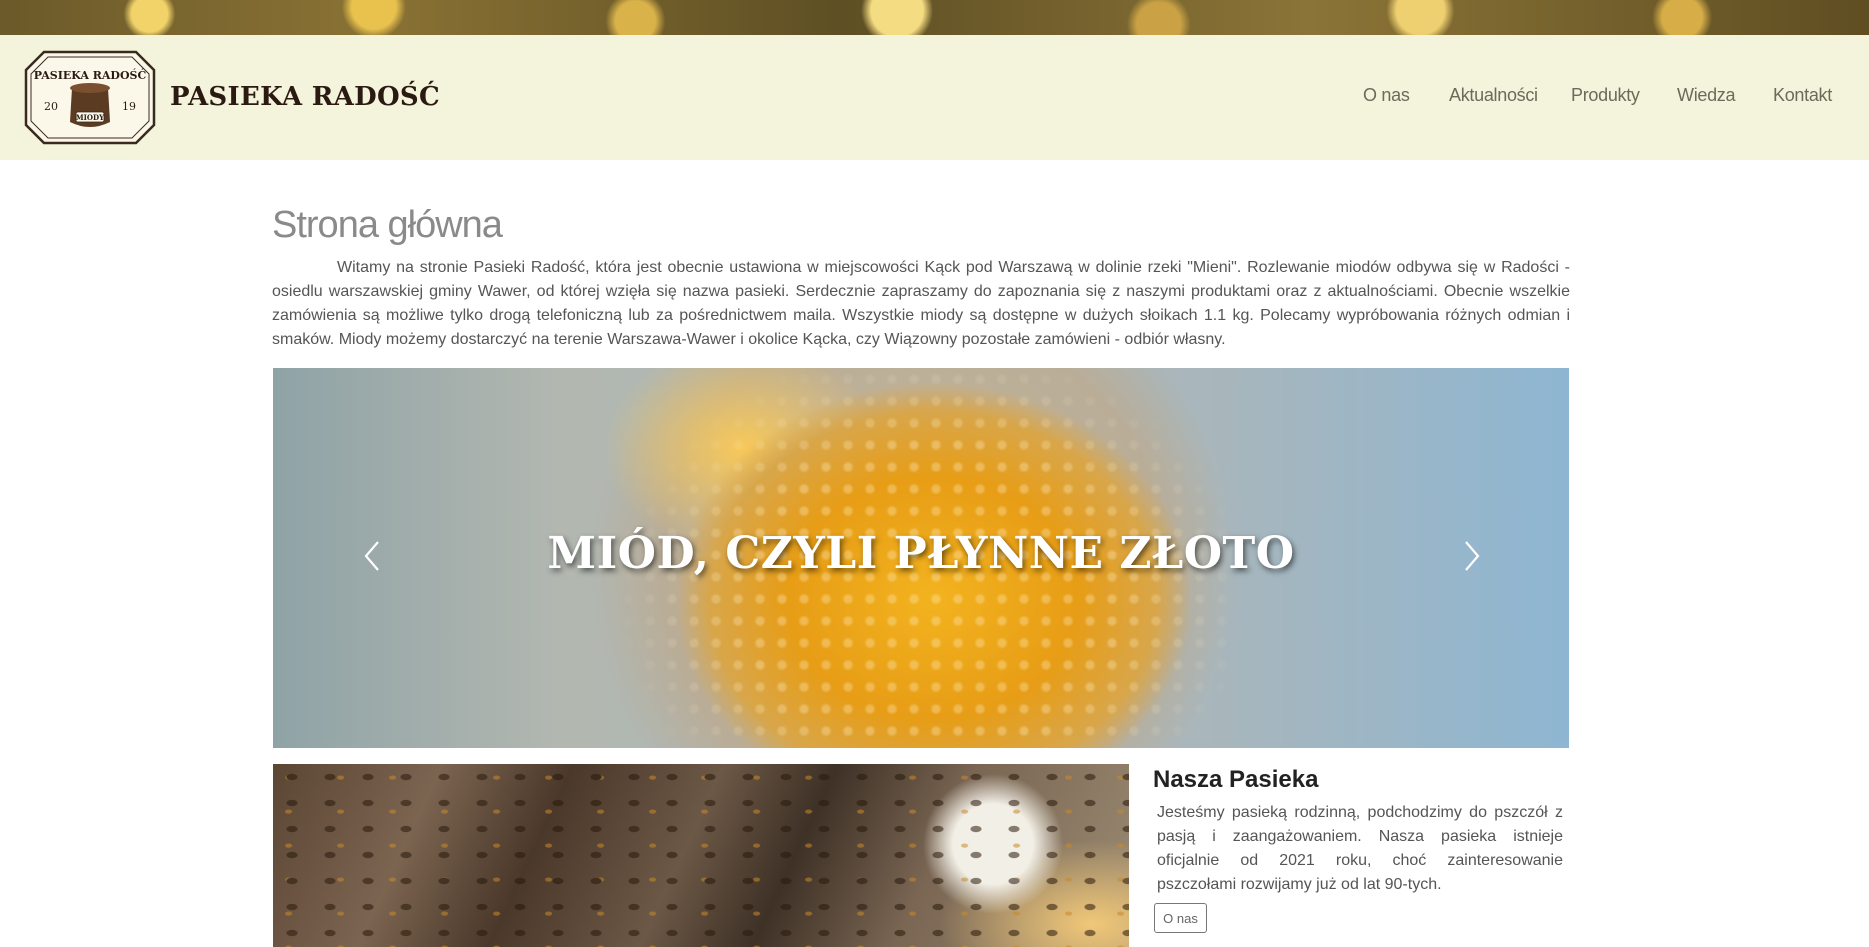  I want to click on nav-item-o-nas: O nas, so click(1386, 95).